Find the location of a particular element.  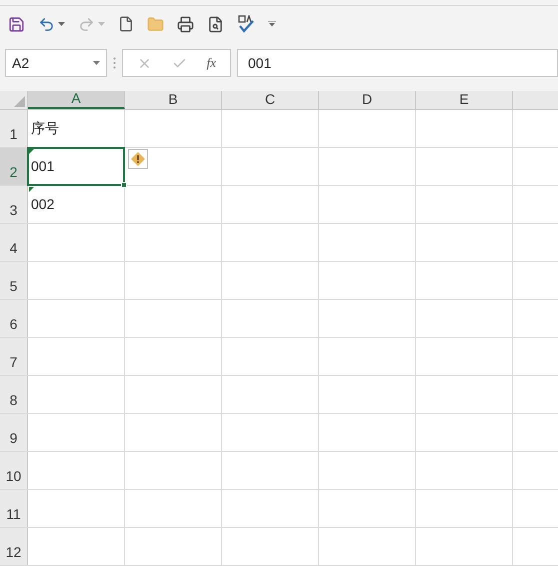

cell-text: 序号 is located at coordinates (45, 128).